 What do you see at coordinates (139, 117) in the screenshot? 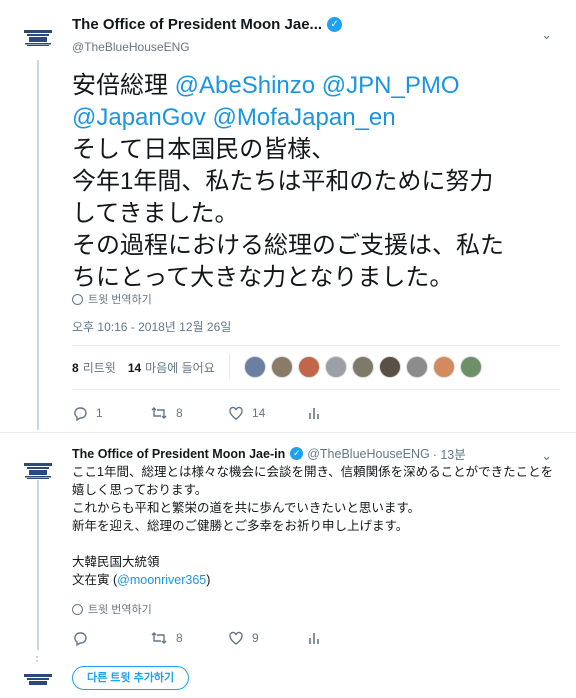
I see `mention-link: @JapanGov` at bounding box center [139, 117].